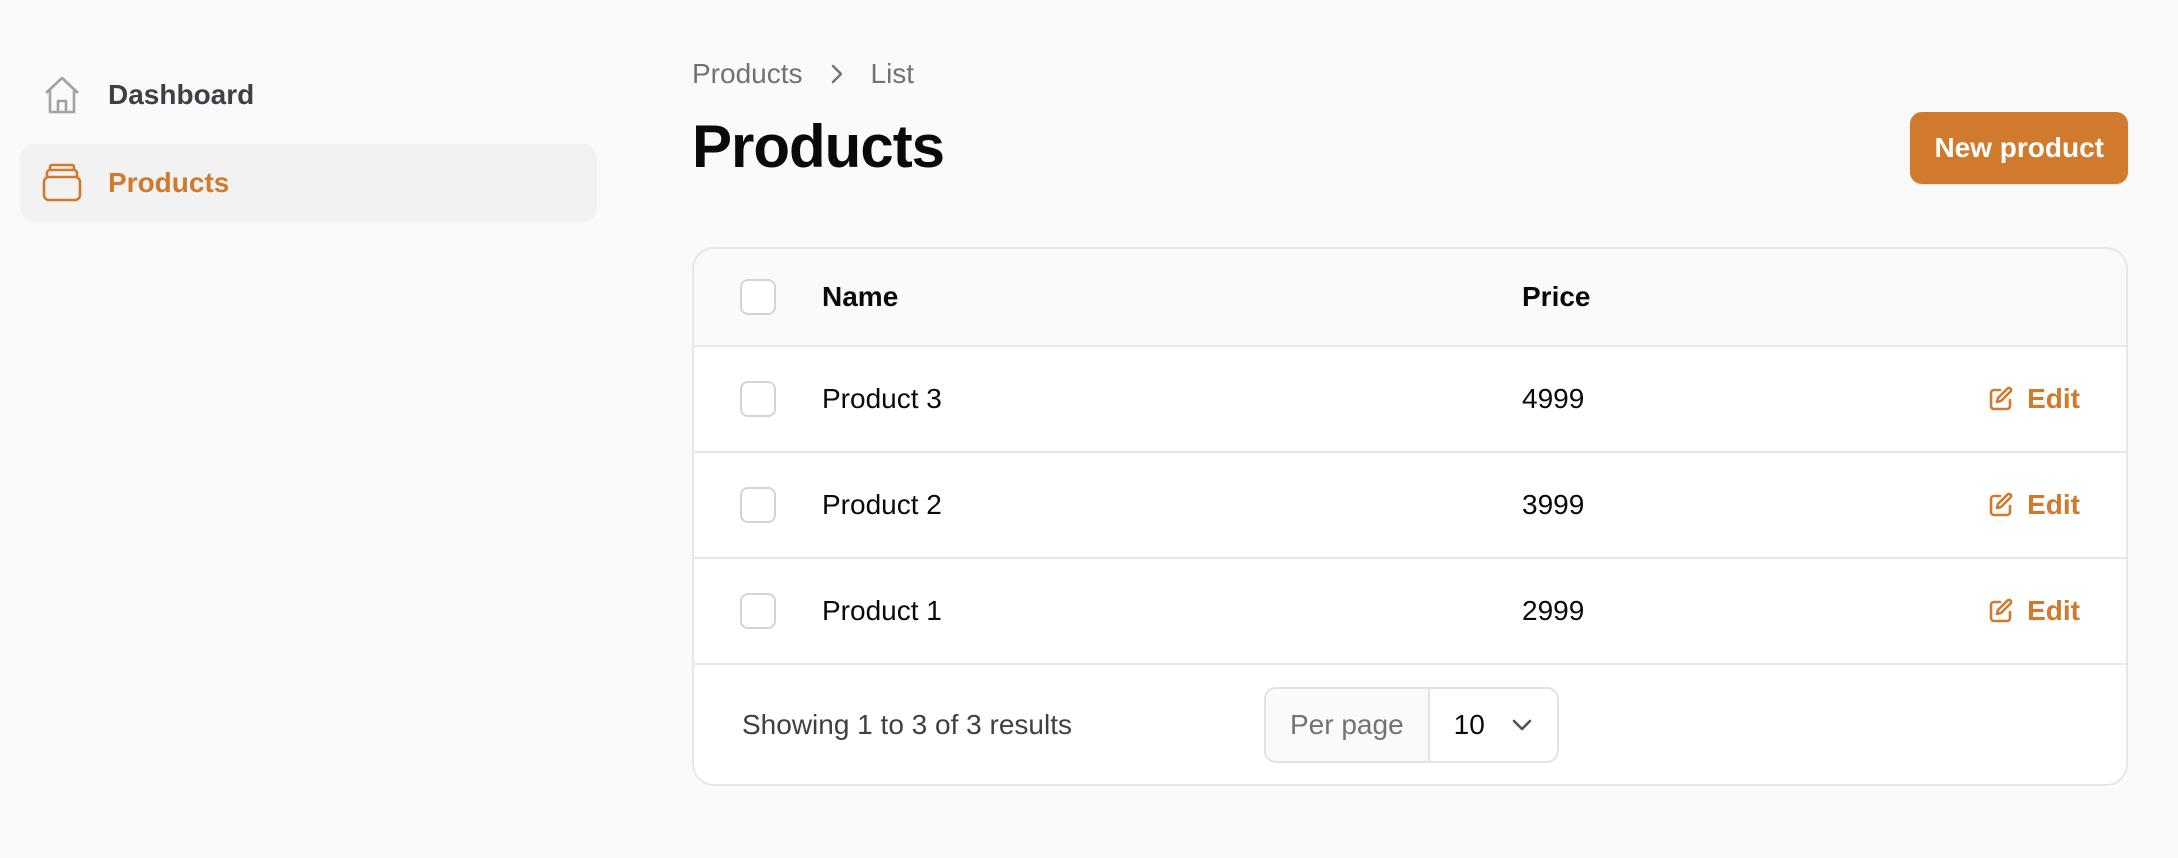  I want to click on product-name: Product 2, so click(882, 504).